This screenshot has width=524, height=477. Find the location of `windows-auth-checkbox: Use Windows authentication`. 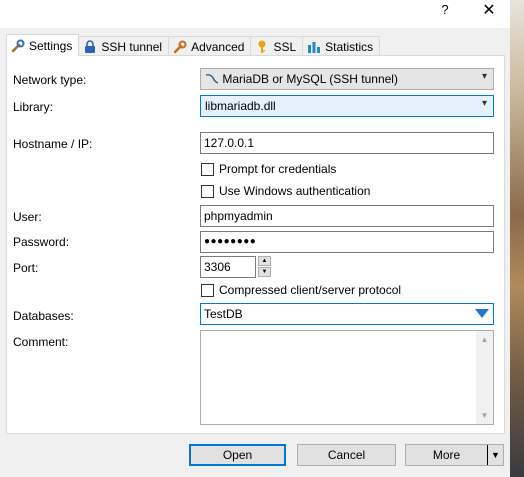

windows-auth-checkbox: Use Windows authentication is located at coordinates (285, 191).